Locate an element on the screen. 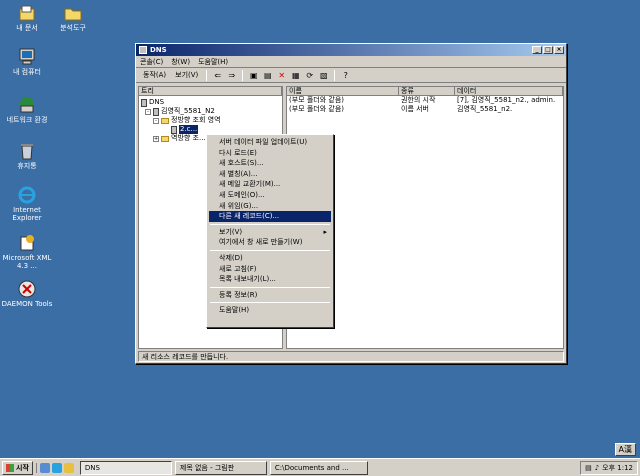 Image resolution: width=640 pixels, height=476 pixels. properties-icon: ▦ is located at coordinates (295, 75).